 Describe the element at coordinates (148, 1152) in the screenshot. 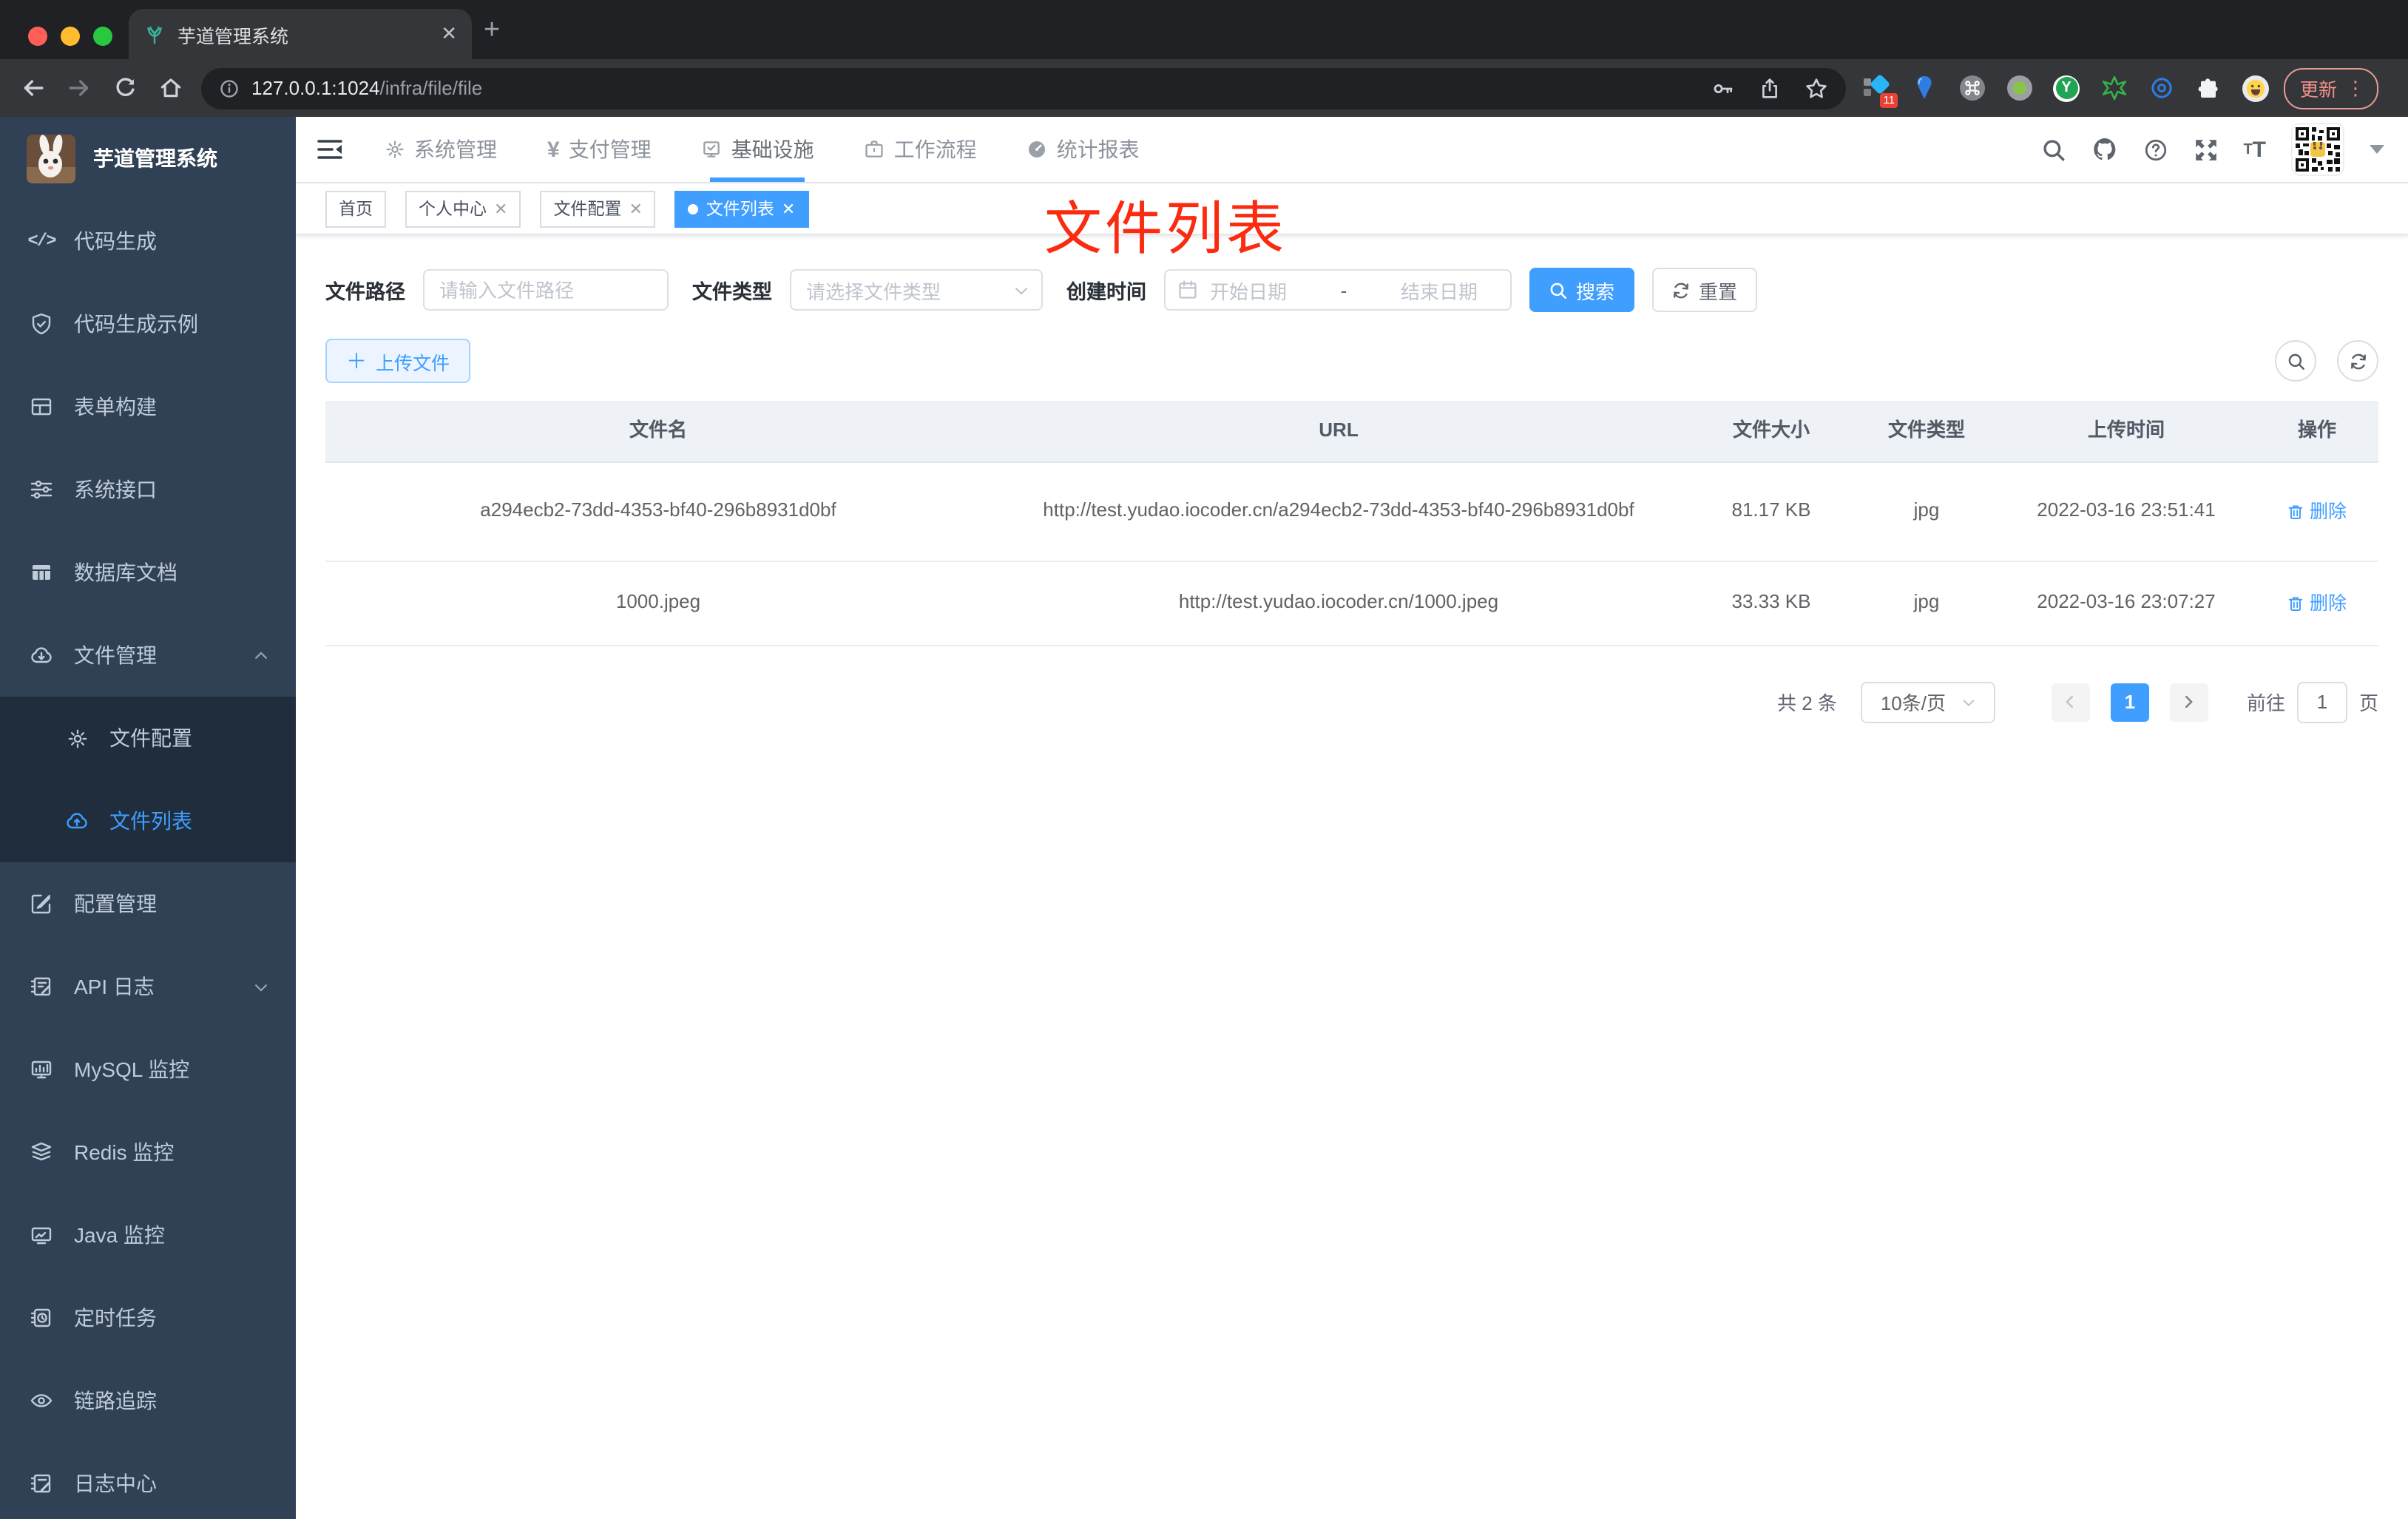

I see `sidebar-item-redis-monitor: Redis 监控` at that location.